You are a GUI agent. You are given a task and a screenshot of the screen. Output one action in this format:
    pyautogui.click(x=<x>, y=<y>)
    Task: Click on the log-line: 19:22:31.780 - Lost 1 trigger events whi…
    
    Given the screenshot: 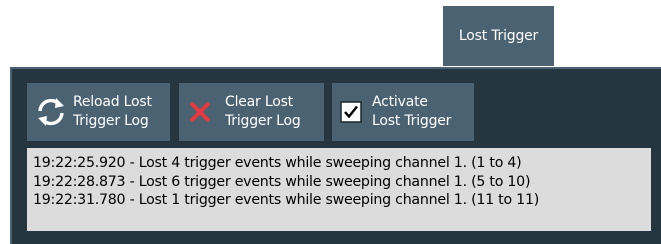 What is the action you would take?
    pyautogui.click(x=286, y=200)
    